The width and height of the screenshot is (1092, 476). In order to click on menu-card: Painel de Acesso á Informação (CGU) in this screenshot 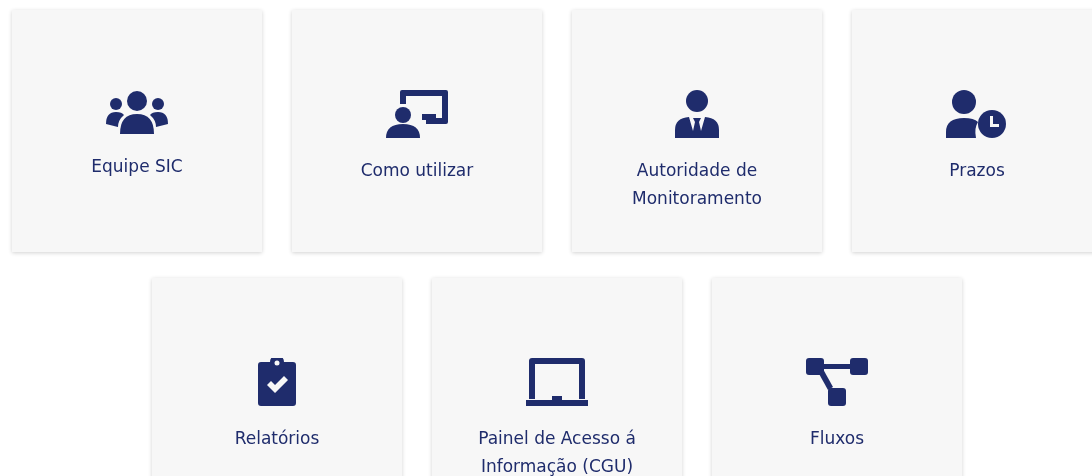, I will do `click(557, 377)`.